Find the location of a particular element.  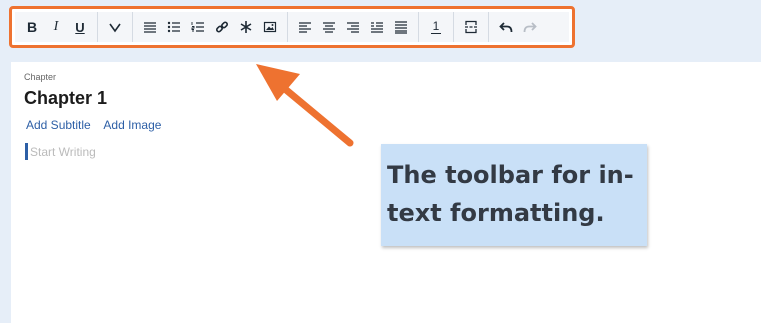

link-button is located at coordinates (222, 27).